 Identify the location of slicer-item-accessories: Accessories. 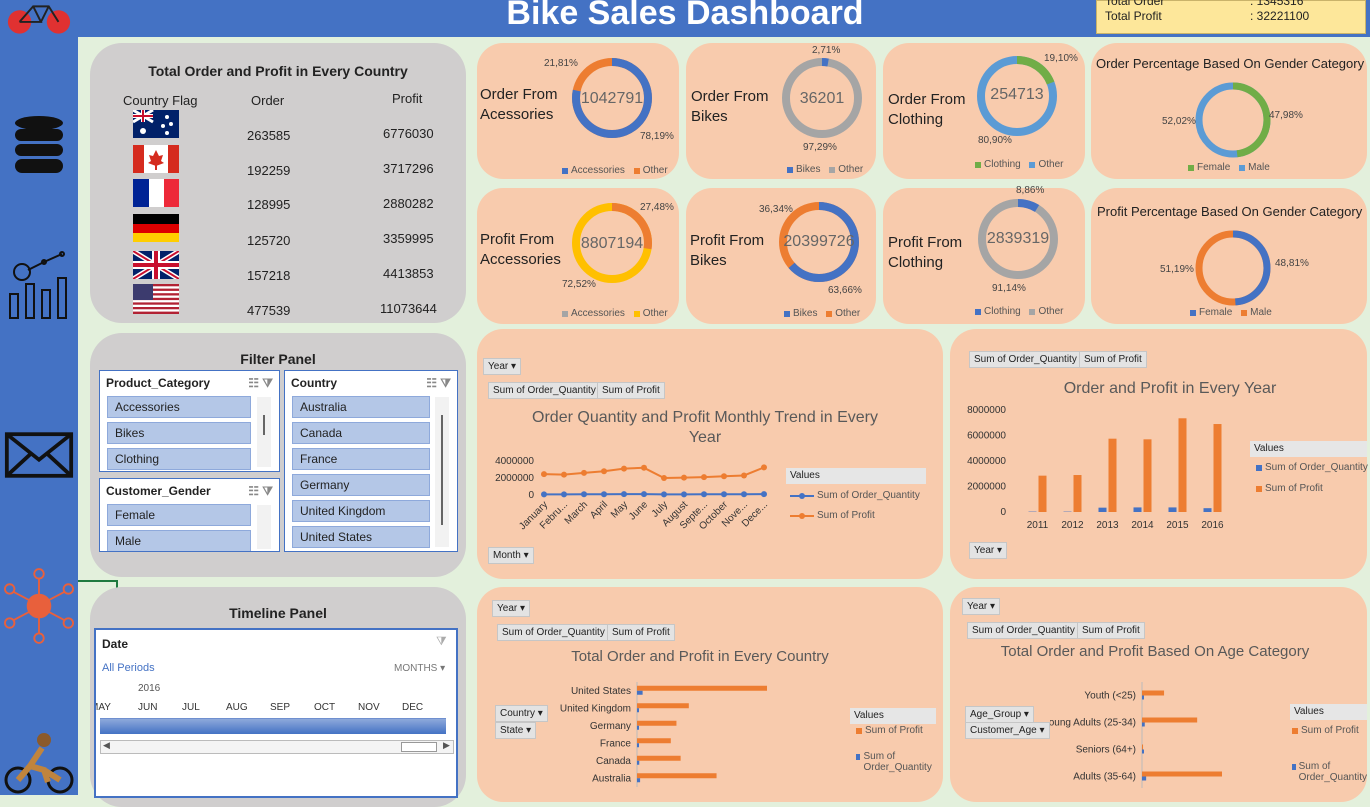
(179, 407).